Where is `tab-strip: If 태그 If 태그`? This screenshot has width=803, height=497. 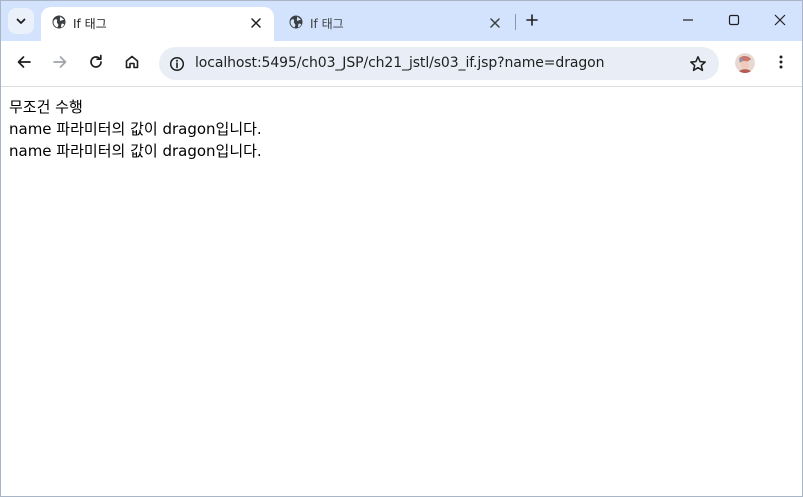 tab-strip: If 태그 If 태그 is located at coordinates (401, 21).